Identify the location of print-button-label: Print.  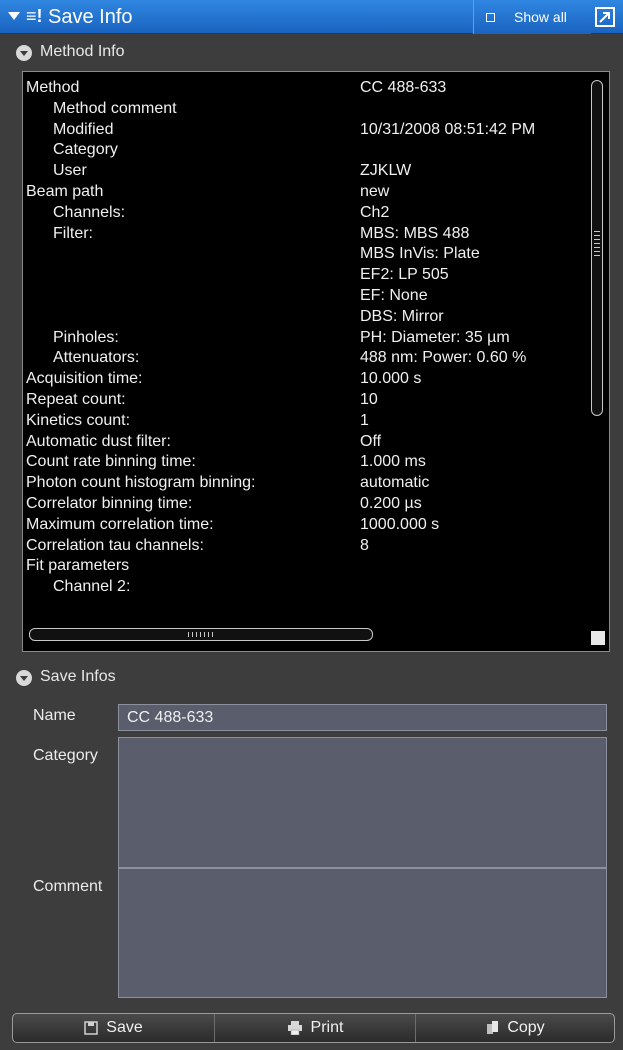
(327, 1027).